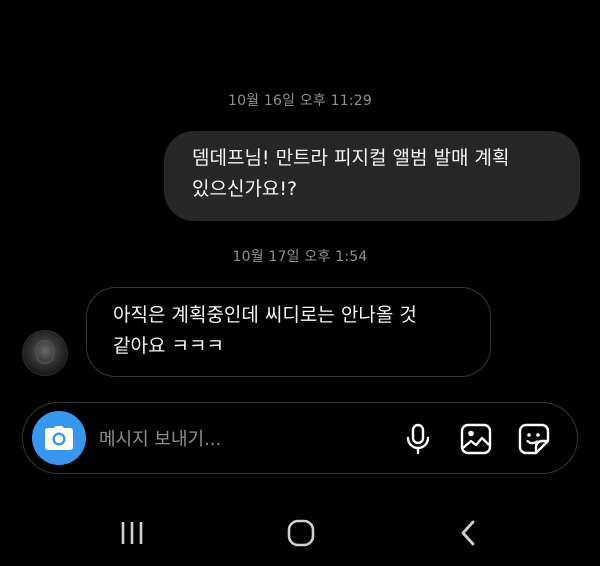 Image resolution: width=600 pixels, height=566 pixels. I want to click on recent-apps-button, so click(132, 533).